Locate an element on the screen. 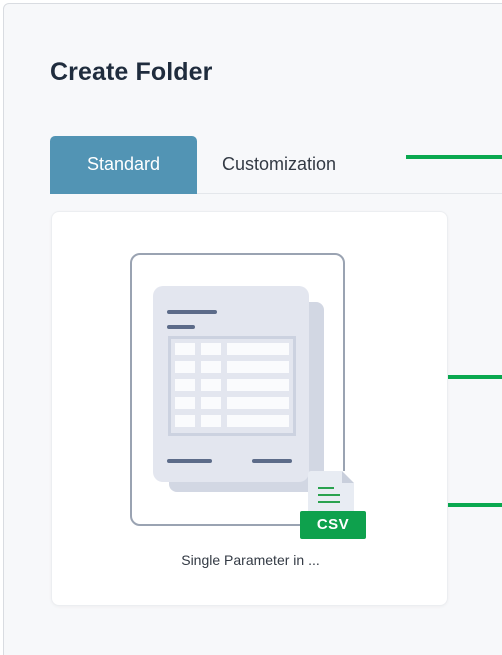 The height and width of the screenshot is (655, 502). doc-footer-line-left is located at coordinates (189, 461).